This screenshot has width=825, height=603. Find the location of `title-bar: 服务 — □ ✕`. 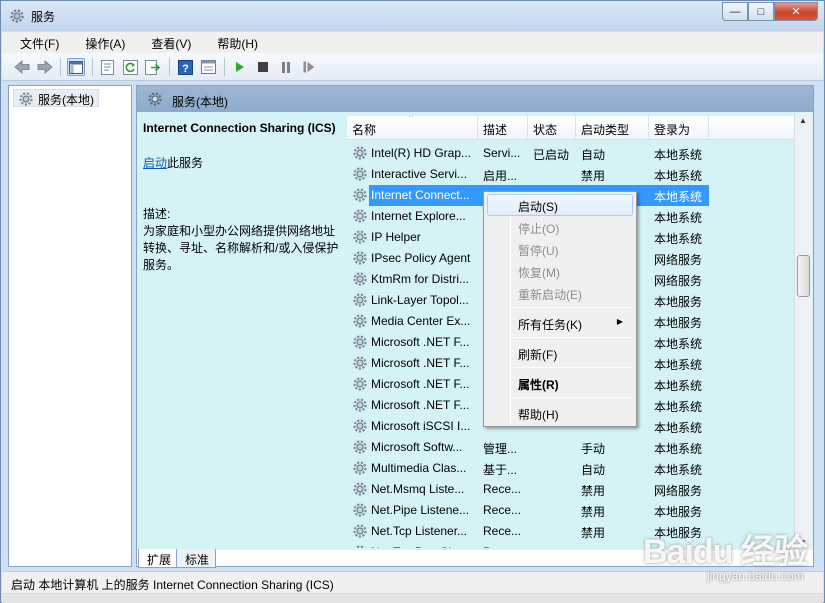

title-bar: 服务 — □ ✕ is located at coordinates (412, 16).